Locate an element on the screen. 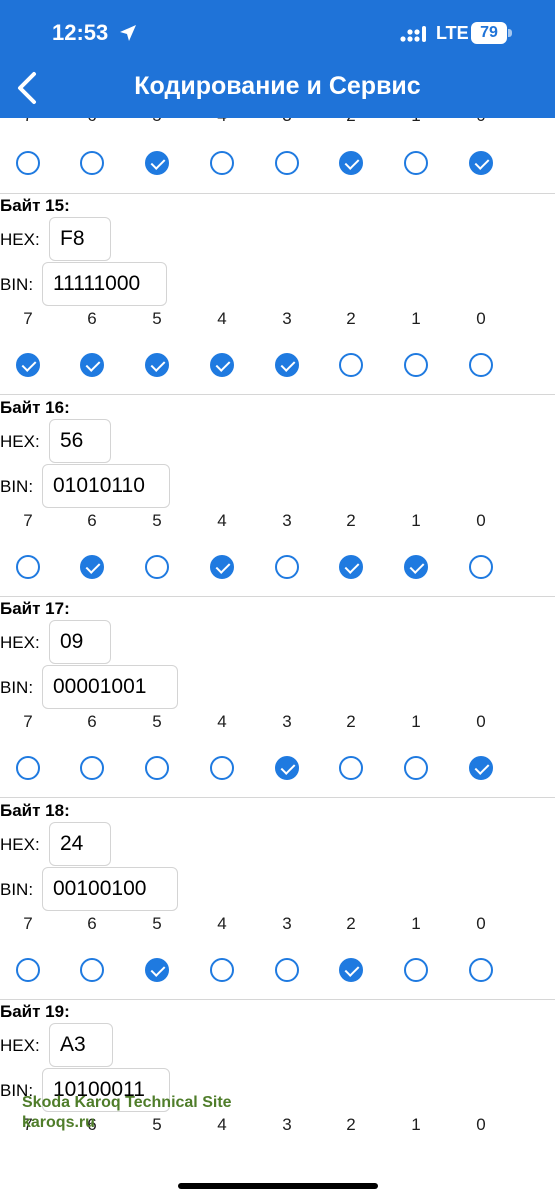  hex-field: A3 is located at coordinates (81, 1045).